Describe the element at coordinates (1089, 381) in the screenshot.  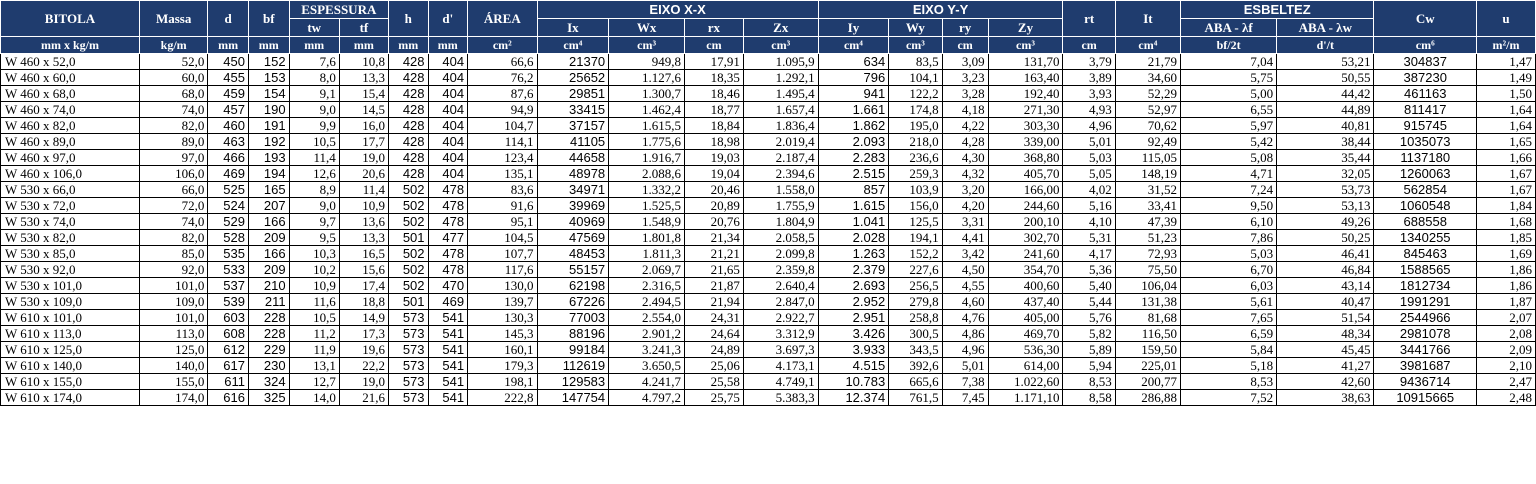
I see `table-cell: 8,53` at that location.